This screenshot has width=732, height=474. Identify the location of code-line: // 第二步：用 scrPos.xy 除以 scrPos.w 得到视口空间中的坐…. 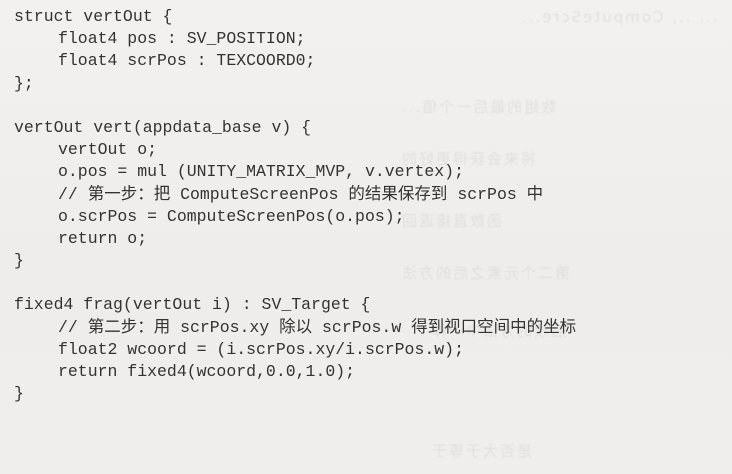
(317, 327).